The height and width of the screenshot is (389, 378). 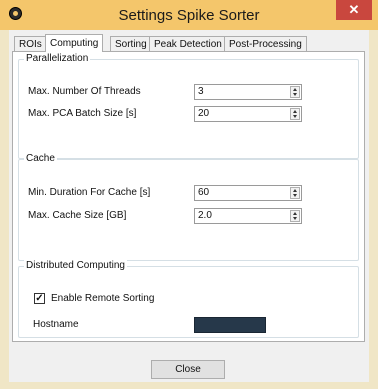 What do you see at coordinates (40, 158) in the screenshot?
I see `cache-group-title: Cache` at bounding box center [40, 158].